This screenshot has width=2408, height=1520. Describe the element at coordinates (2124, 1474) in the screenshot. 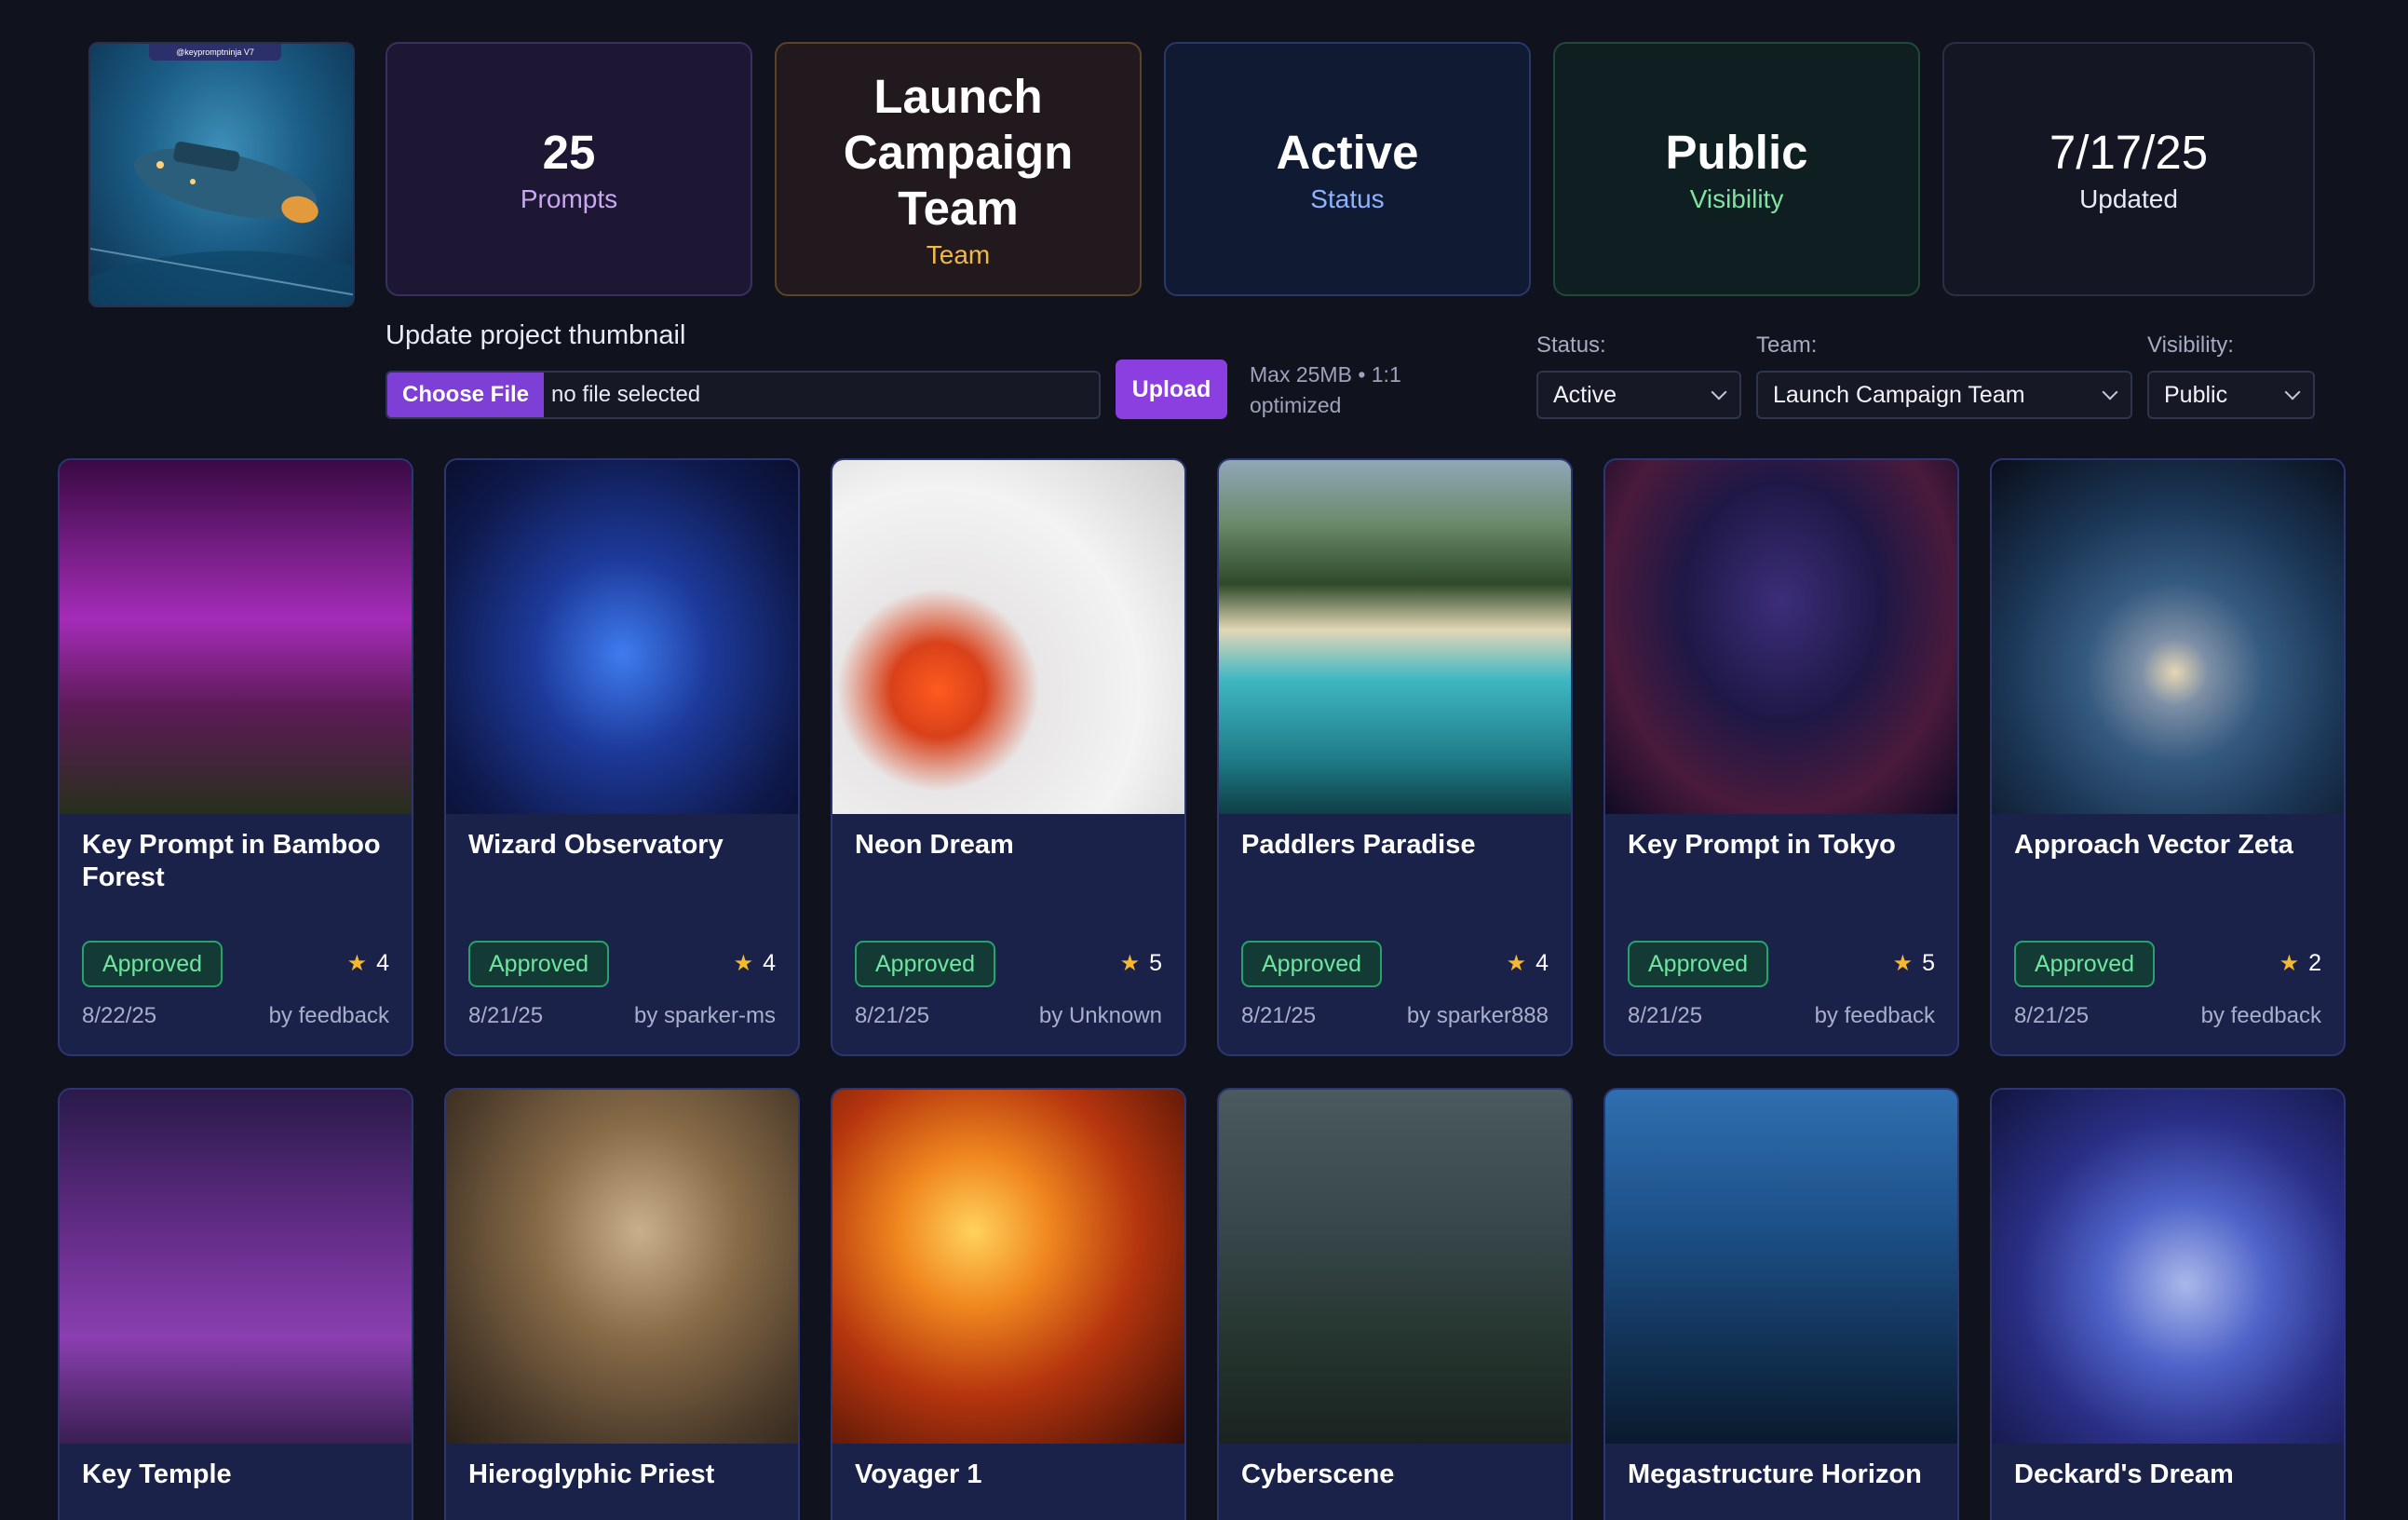

I see `prompt-title: Deckard's Dream` at that location.